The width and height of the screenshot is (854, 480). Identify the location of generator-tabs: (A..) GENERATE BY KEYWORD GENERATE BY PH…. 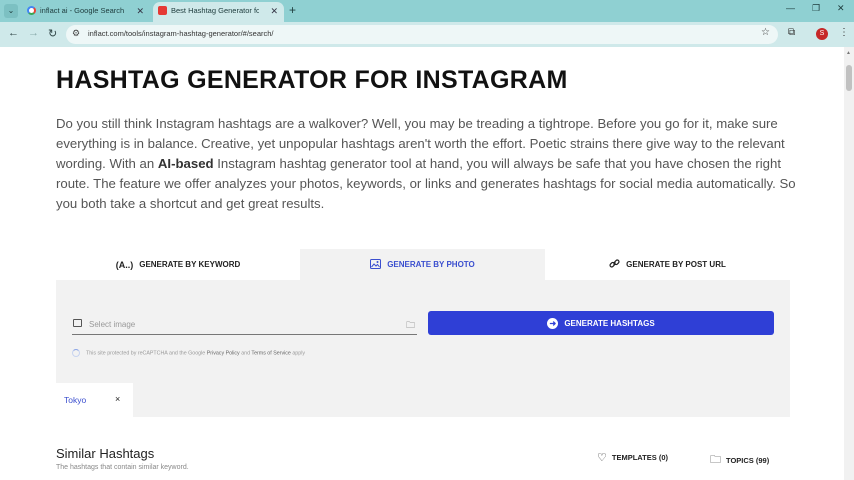
(423, 264).